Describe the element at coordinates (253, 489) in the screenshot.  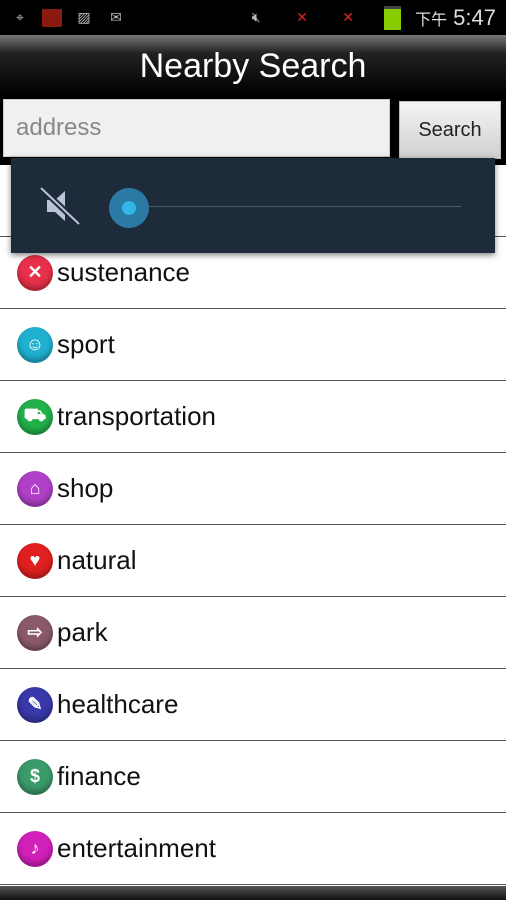
I see `list-item-shop: ⌂ shop` at that location.